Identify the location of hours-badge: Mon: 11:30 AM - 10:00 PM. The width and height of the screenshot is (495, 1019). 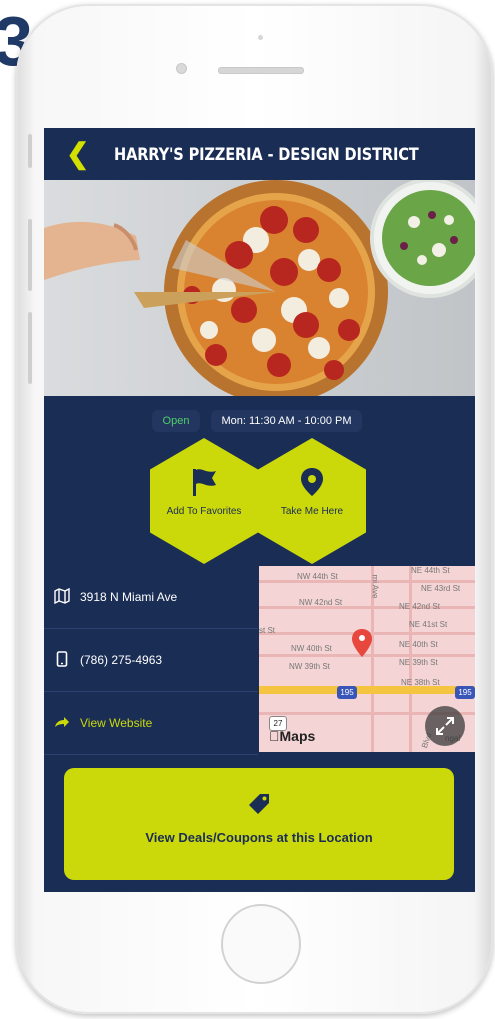
(286, 421).